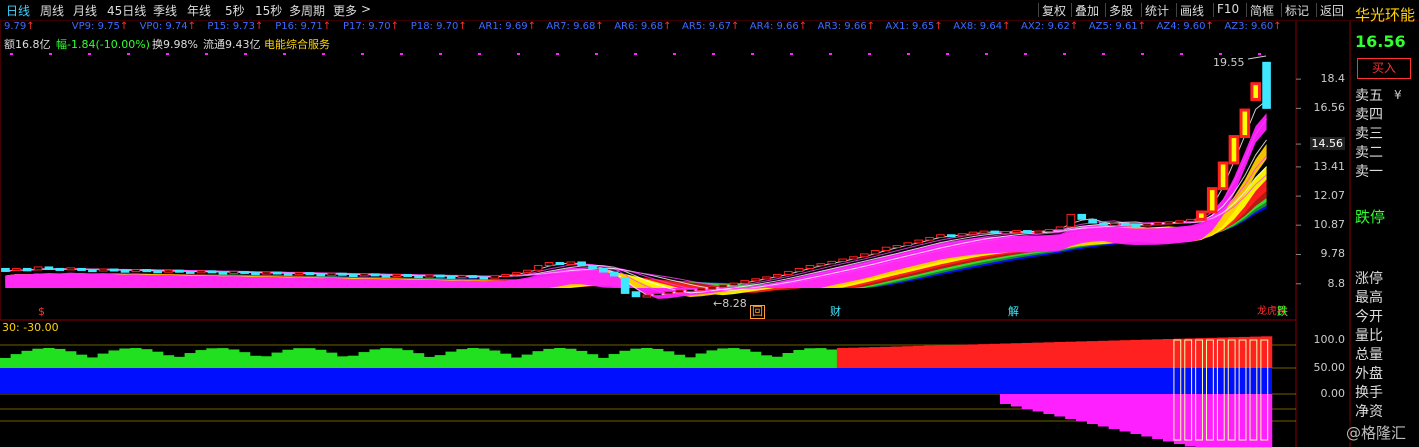  What do you see at coordinates (1282, 312) in the screenshot?
I see `event-fall: 跌` at bounding box center [1282, 312].